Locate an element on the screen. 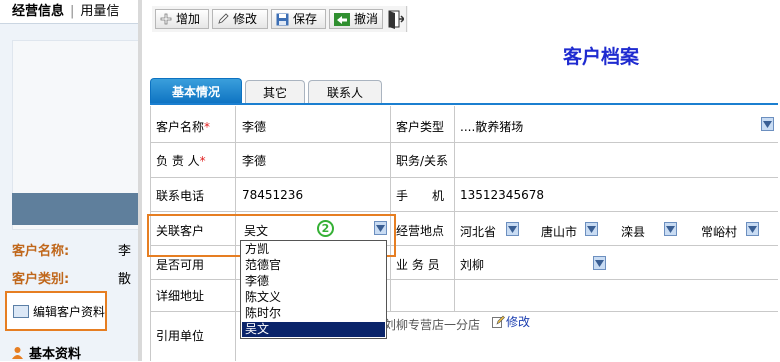 This screenshot has height=362, width=780. section-basic-info: 基本资料 is located at coordinates (46, 352).